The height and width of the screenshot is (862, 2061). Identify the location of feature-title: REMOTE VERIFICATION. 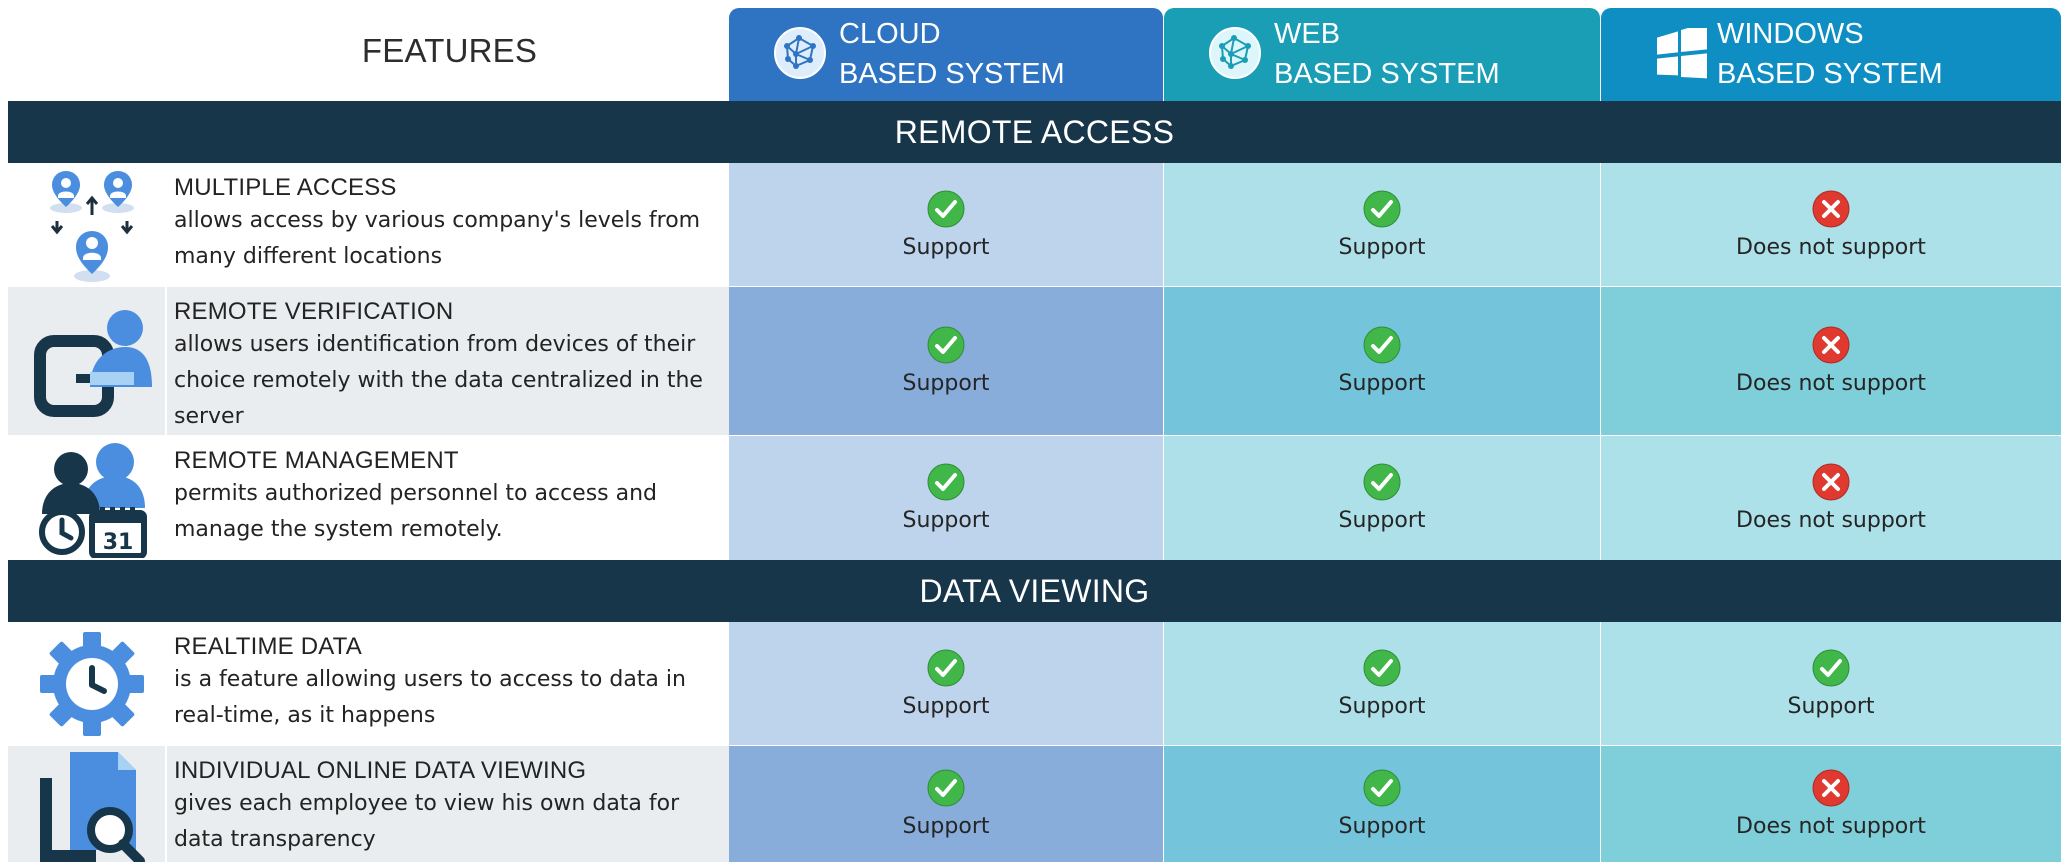
(314, 311).